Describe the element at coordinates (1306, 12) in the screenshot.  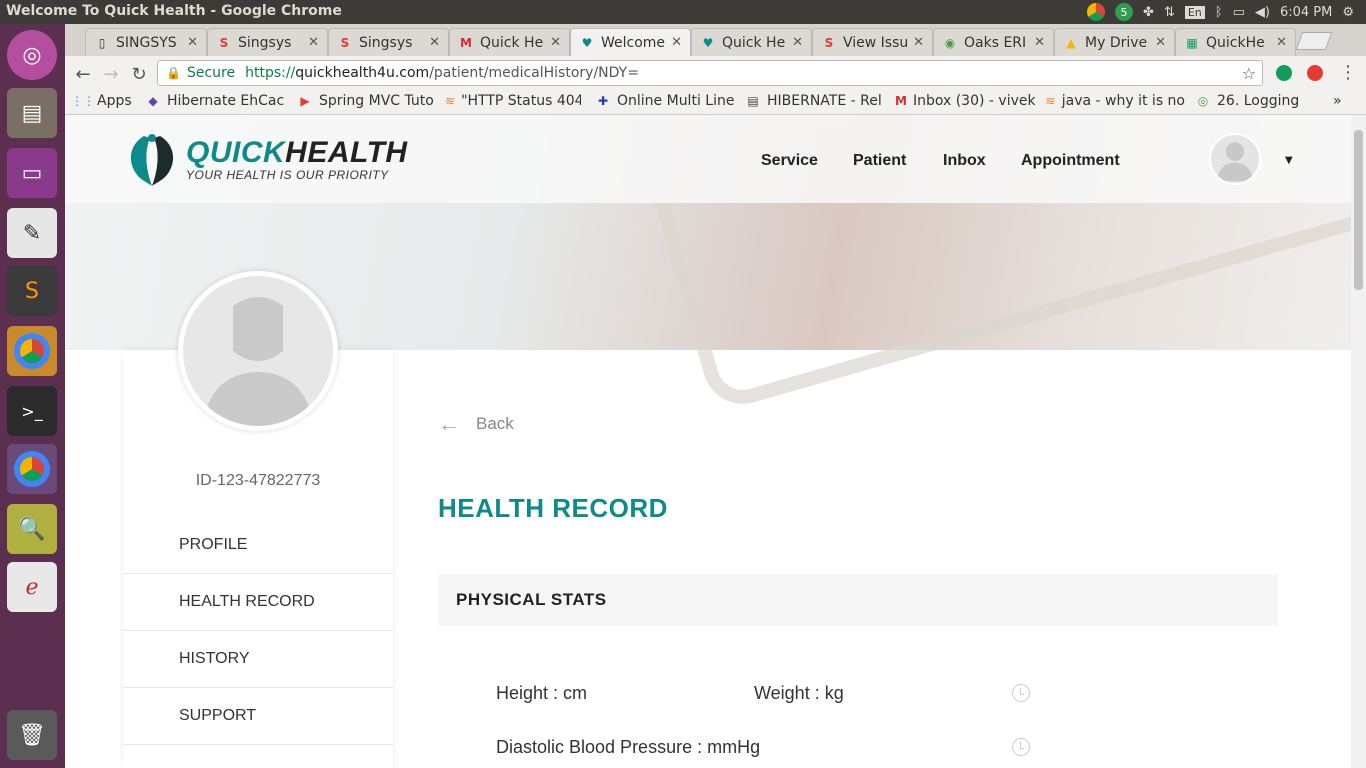
I see `clock: 6:04 PM` at that location.